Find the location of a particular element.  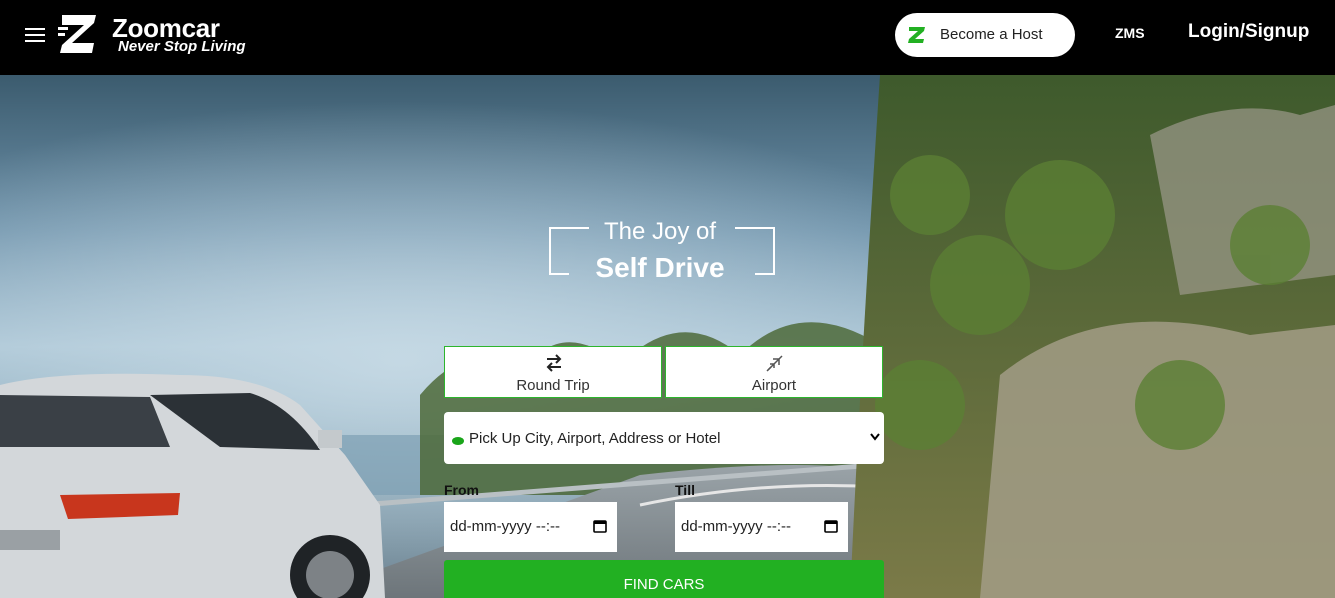

till-datetime-input: dd-mm-yyyy --:-- is located at coordinates (761, 527).